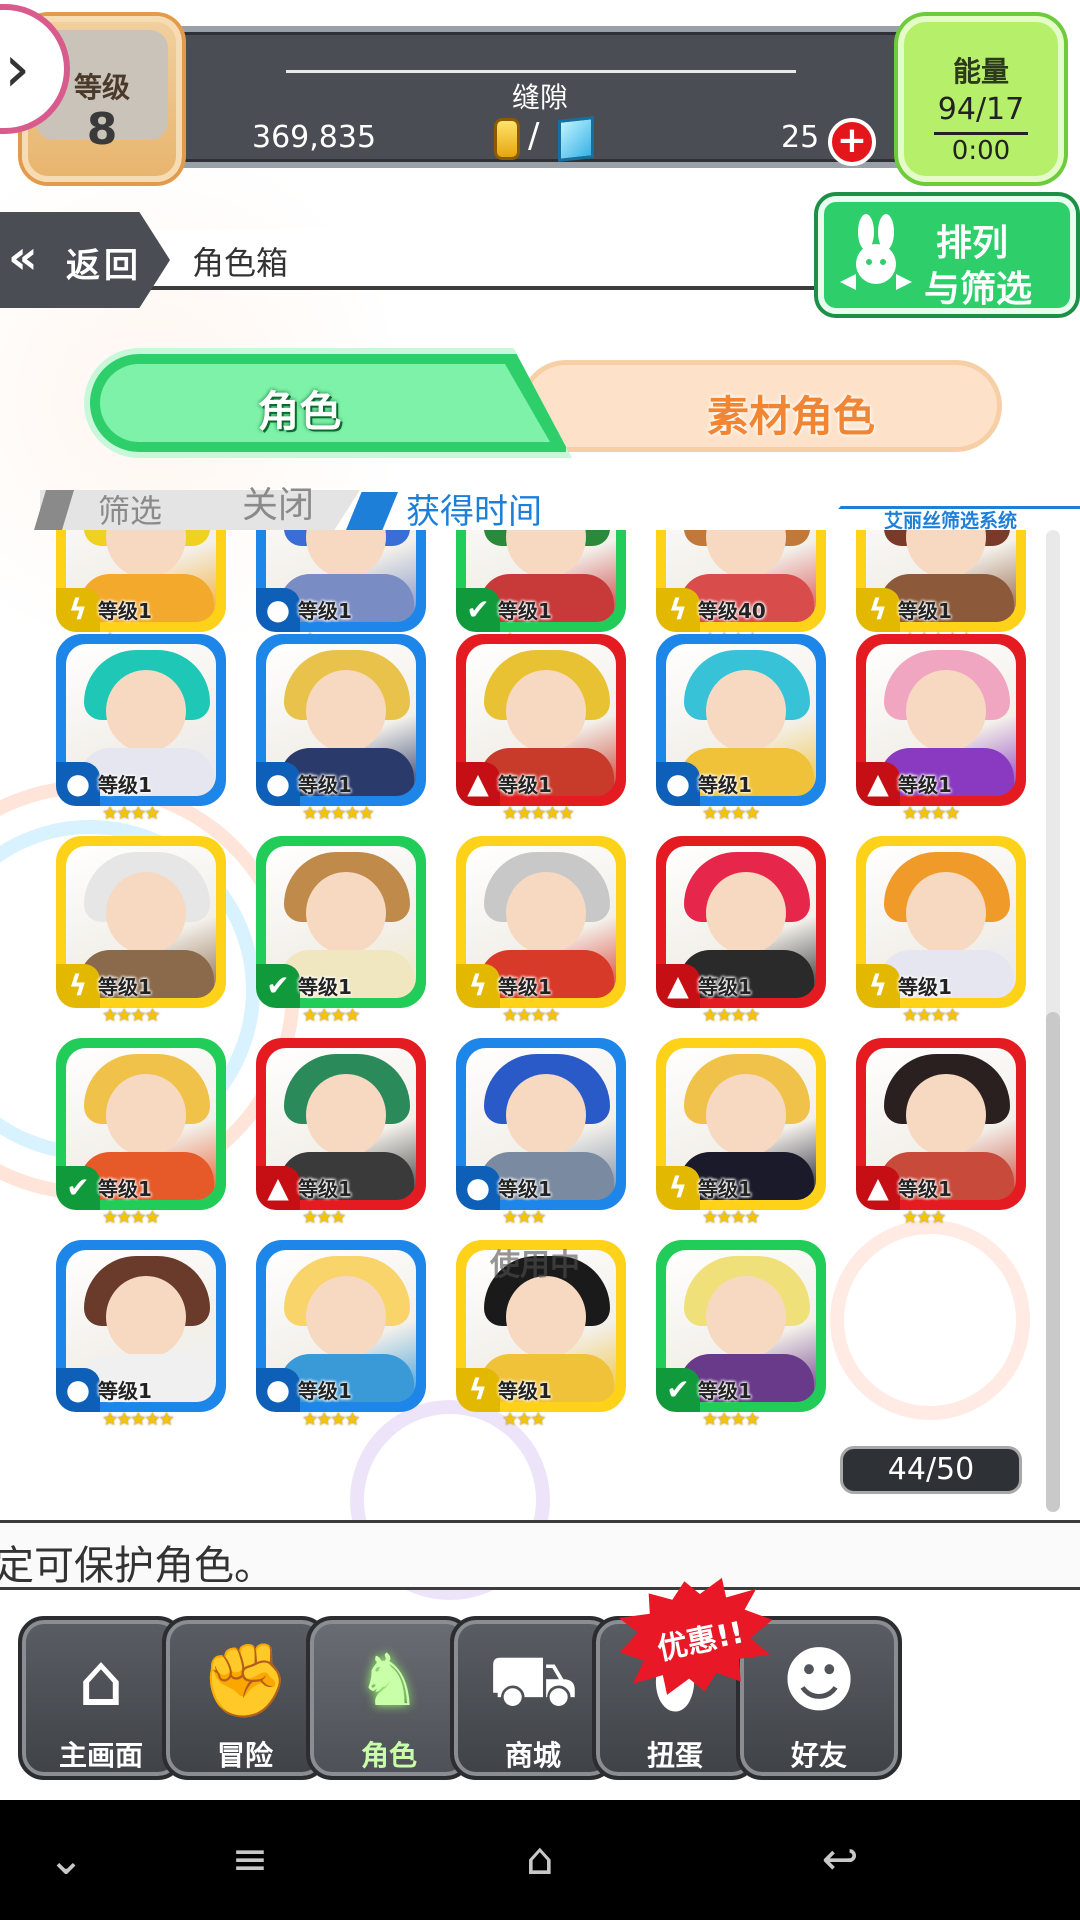 The height and width of the screenshot is (1920, 1080). I want to click on stage-name: 缝隙, so click(539, 97).